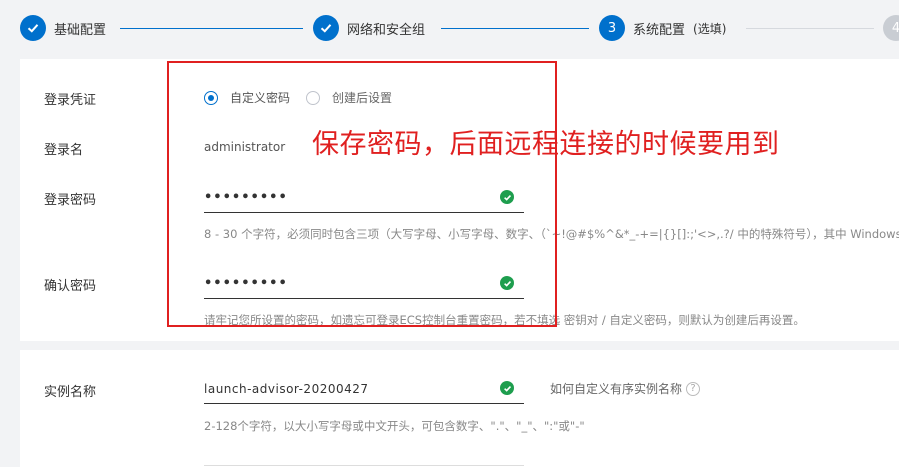 The image size is (899, 467). What do you see at coordinates (891, 28) in the screenshot?
I see `step-4: 4` at bounding box center [891, 28].